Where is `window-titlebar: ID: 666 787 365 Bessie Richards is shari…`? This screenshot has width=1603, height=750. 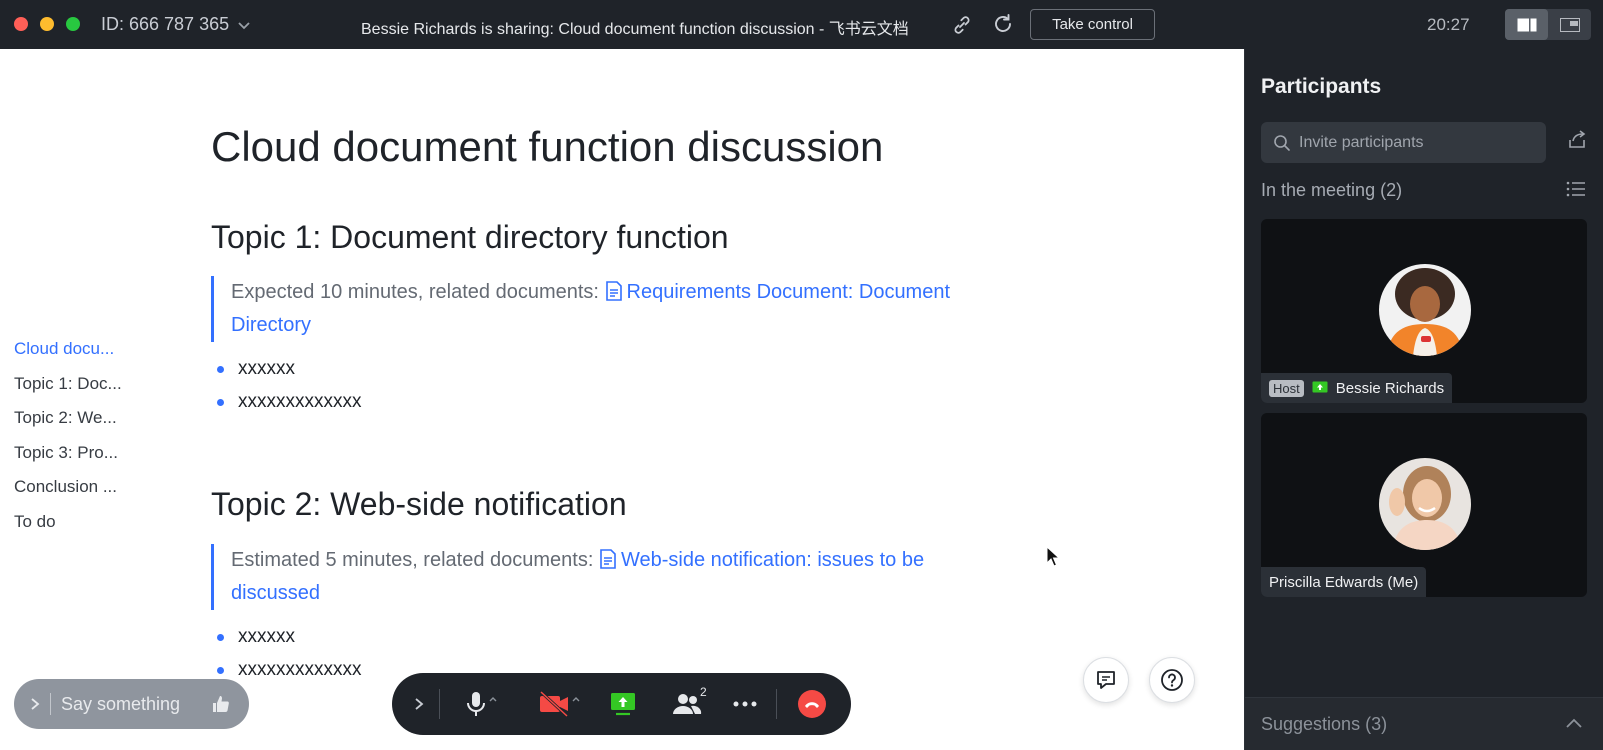 window-titlebar: ID: 666 787 365 Bessie Richards is shari… is located at coordinates (801, 24).